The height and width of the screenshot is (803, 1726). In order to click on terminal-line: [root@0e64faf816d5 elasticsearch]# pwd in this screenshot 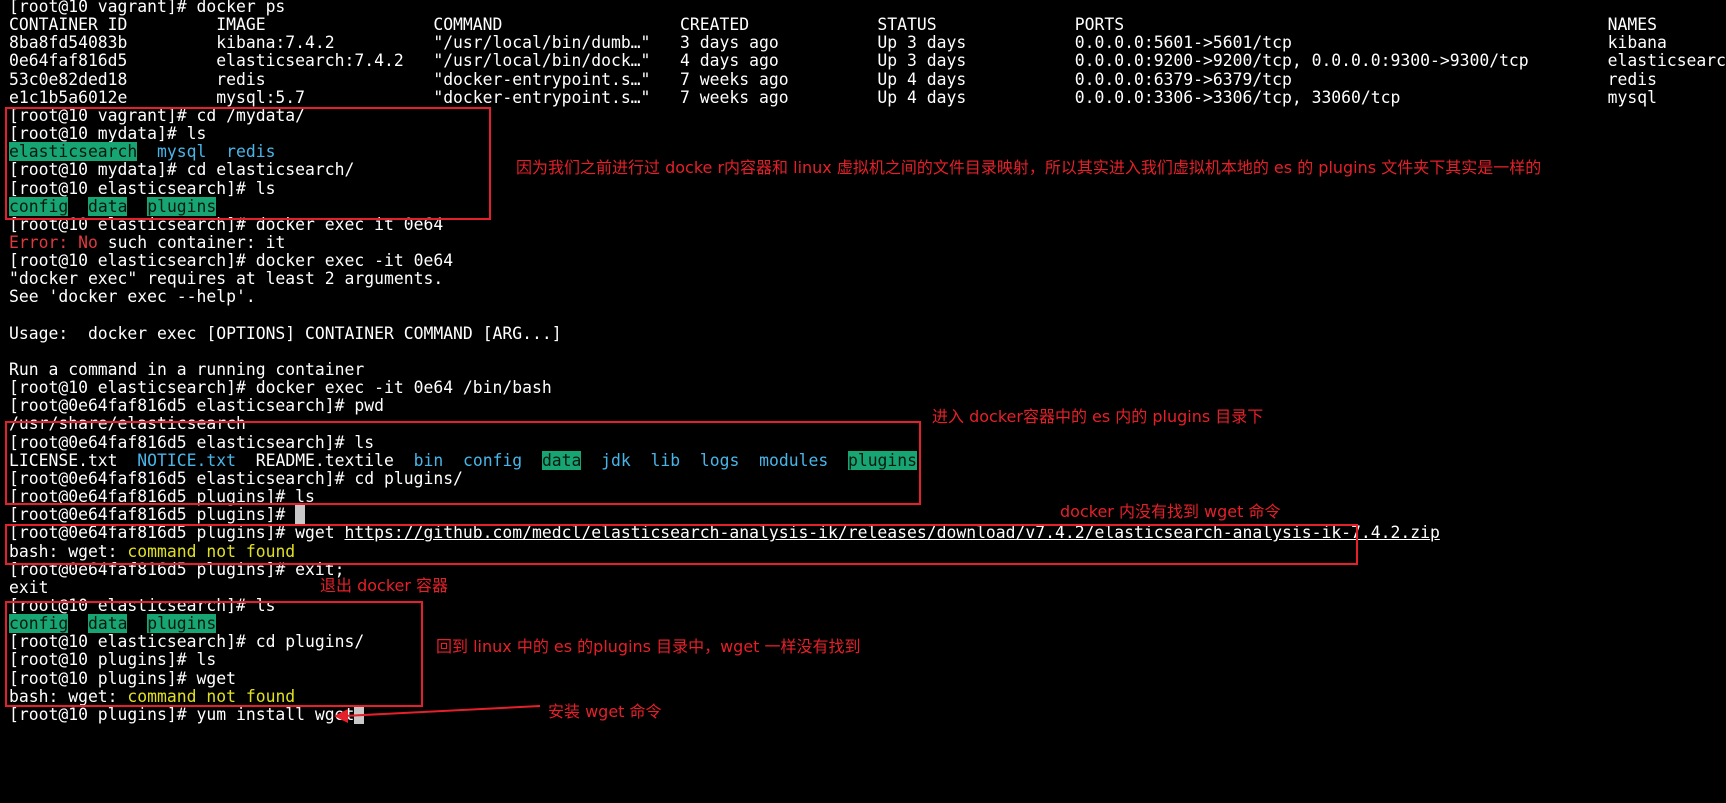, I will do `click(196, 406)`.